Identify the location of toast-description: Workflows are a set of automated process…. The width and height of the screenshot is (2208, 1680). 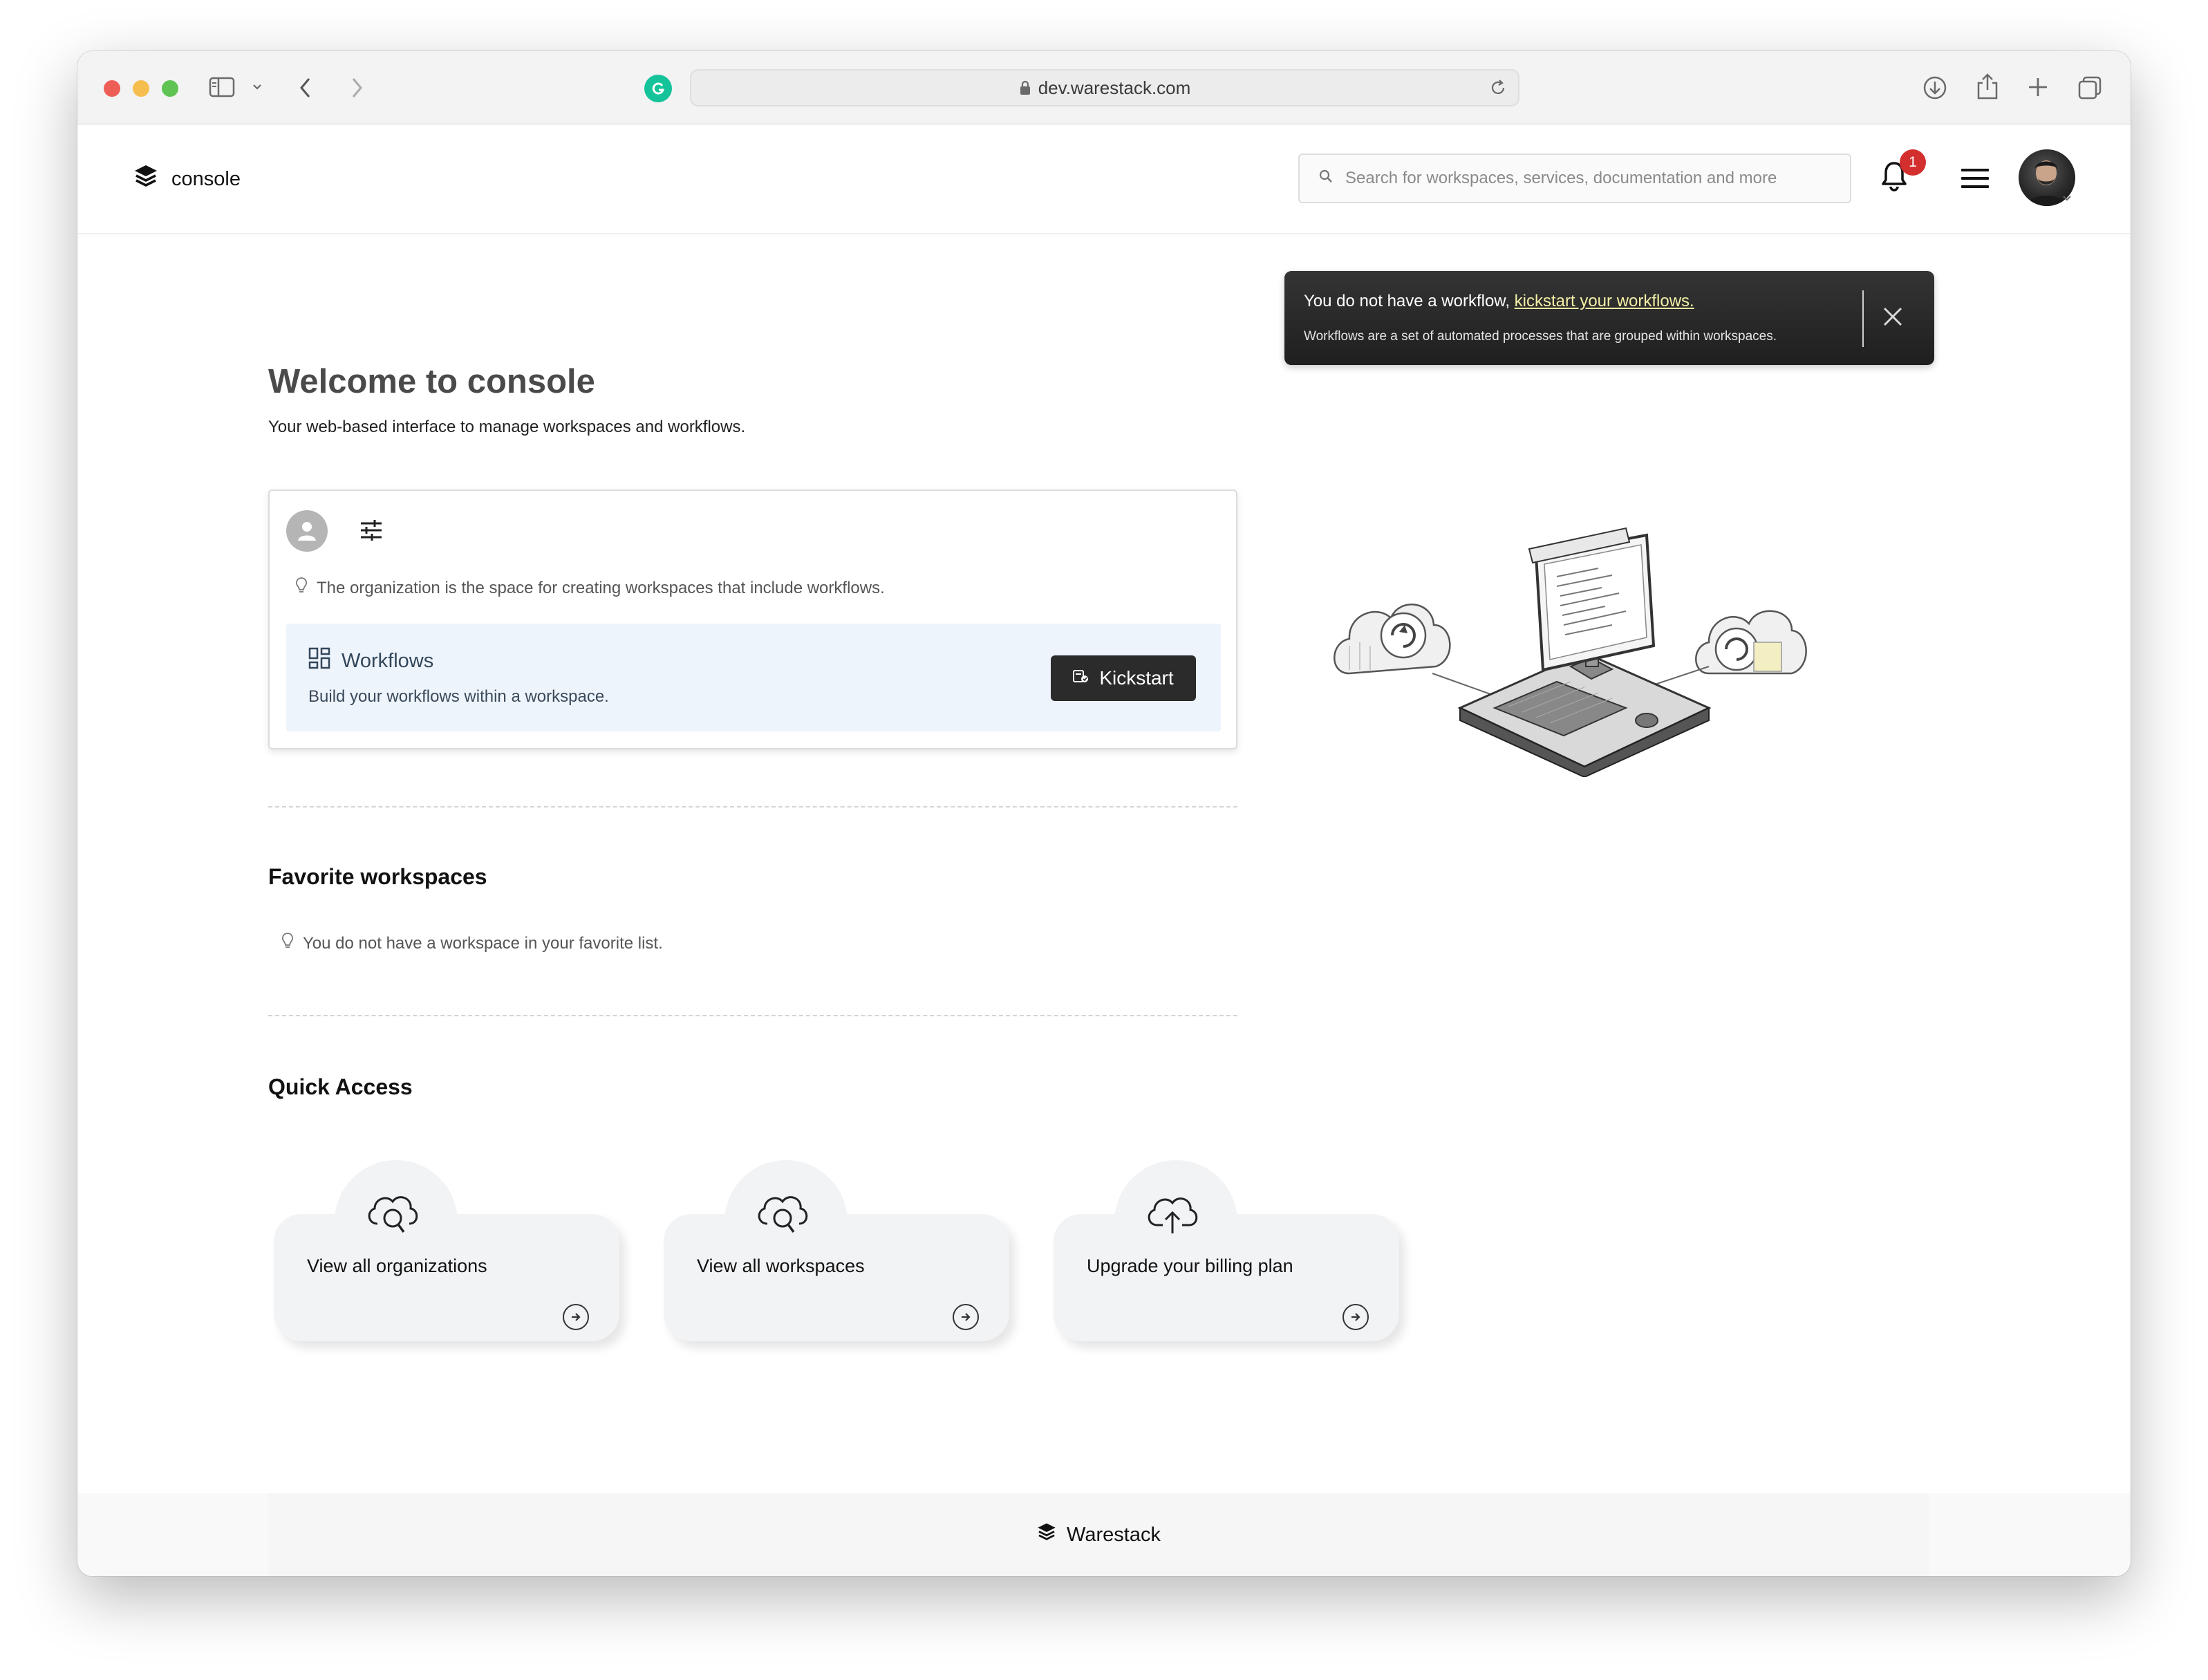
(1540, 336).